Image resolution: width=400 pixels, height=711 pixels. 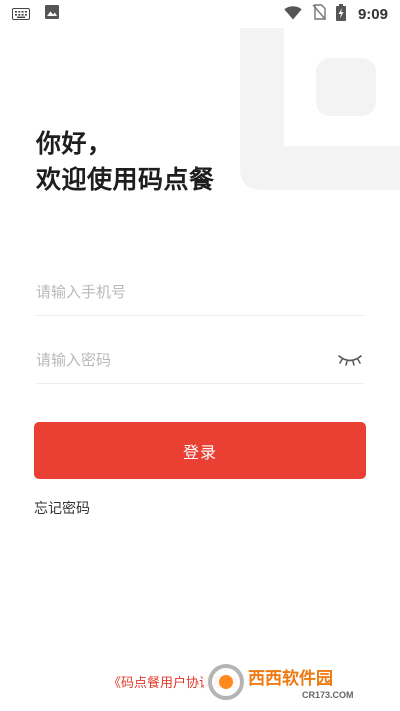 I want to click on login-button: 登录, so click(x=200, y=450).